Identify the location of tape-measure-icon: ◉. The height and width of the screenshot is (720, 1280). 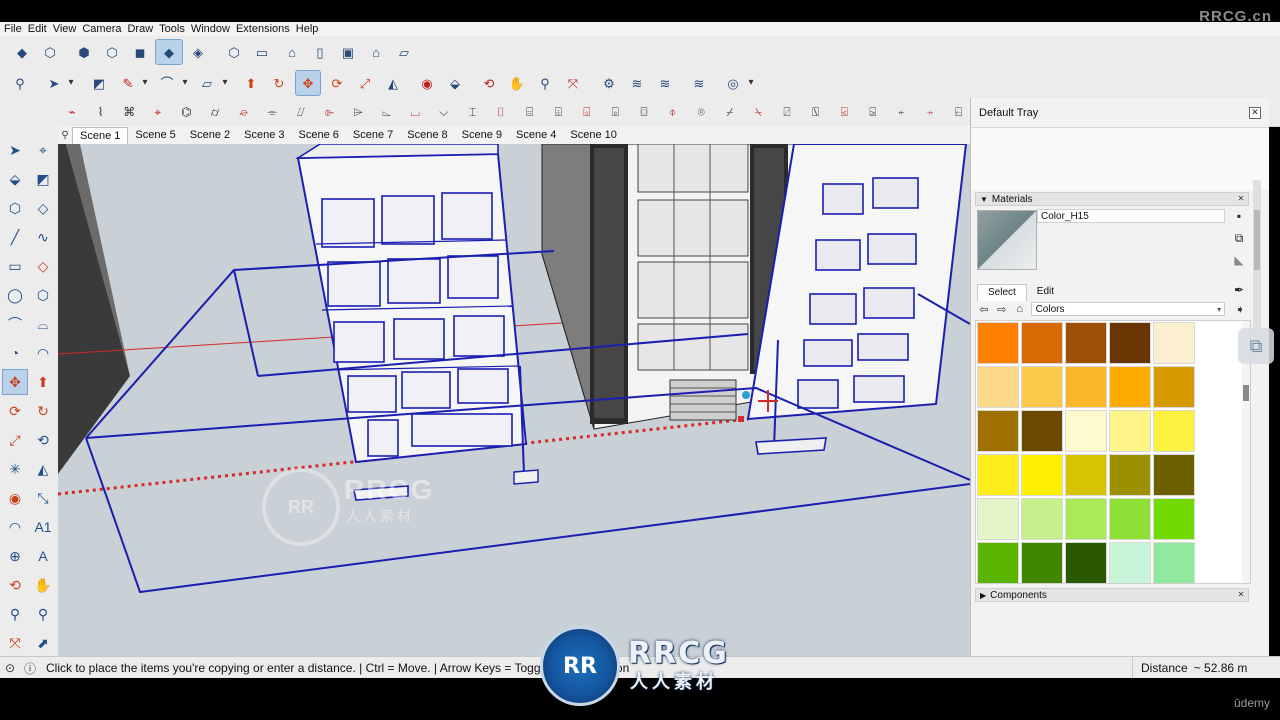
(15, 498).